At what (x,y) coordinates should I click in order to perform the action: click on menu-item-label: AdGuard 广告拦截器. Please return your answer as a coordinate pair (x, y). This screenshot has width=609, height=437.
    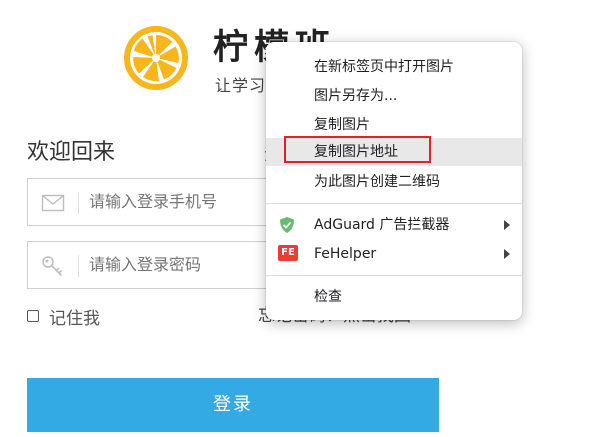
    Looking at the image, I should click on (382, 225).